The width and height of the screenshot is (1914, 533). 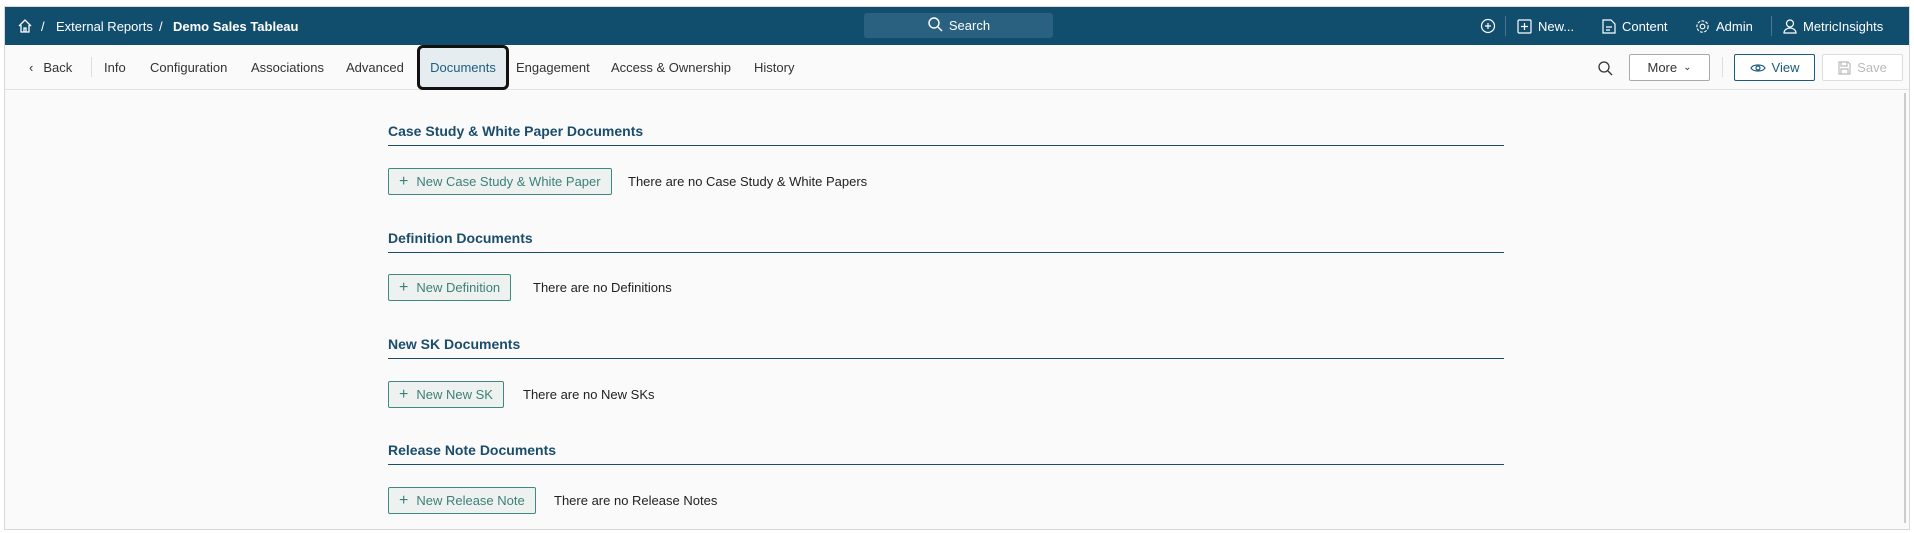 I want to click on user-label: MetricInsights, so click(x=1843, y=26).